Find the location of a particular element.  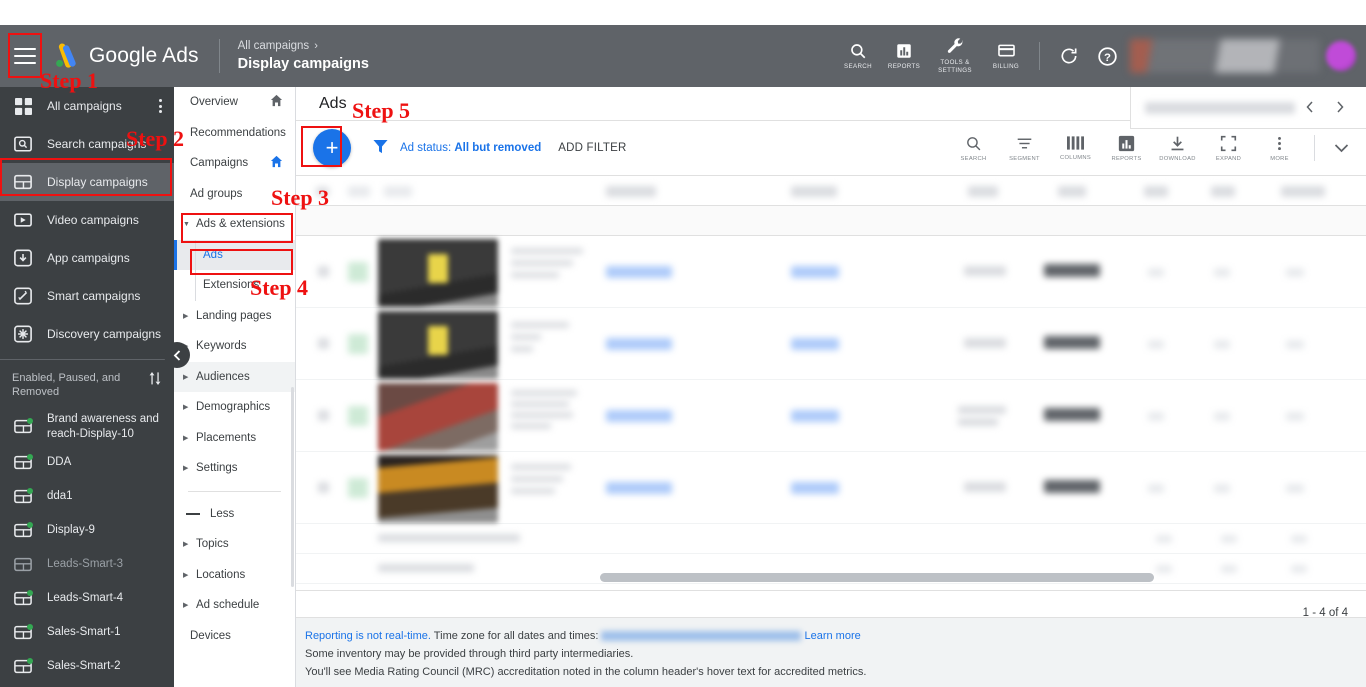

add-filter-button: ADD FILTER is located at coordinates (592, 148).